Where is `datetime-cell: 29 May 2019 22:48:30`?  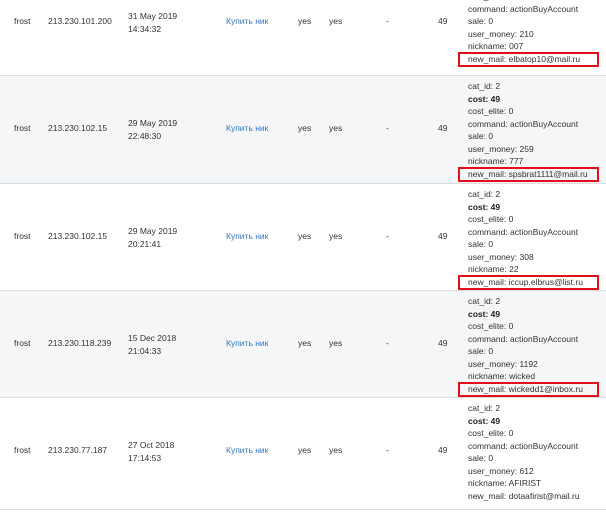 datetime-cell: 29 May 2019 22:48:30 is located at coordinates (152, 129).